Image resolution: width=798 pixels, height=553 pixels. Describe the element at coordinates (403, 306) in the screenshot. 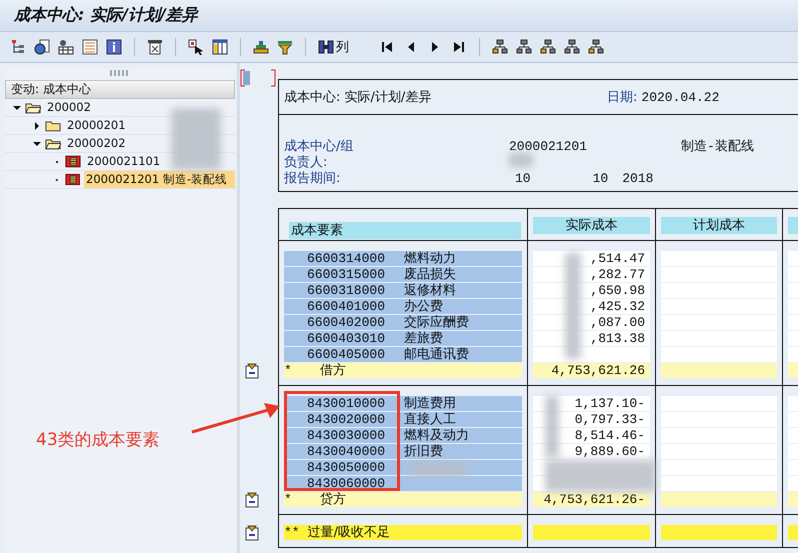

I see `cost-element-cell: 6600401000 办公费` at that location.